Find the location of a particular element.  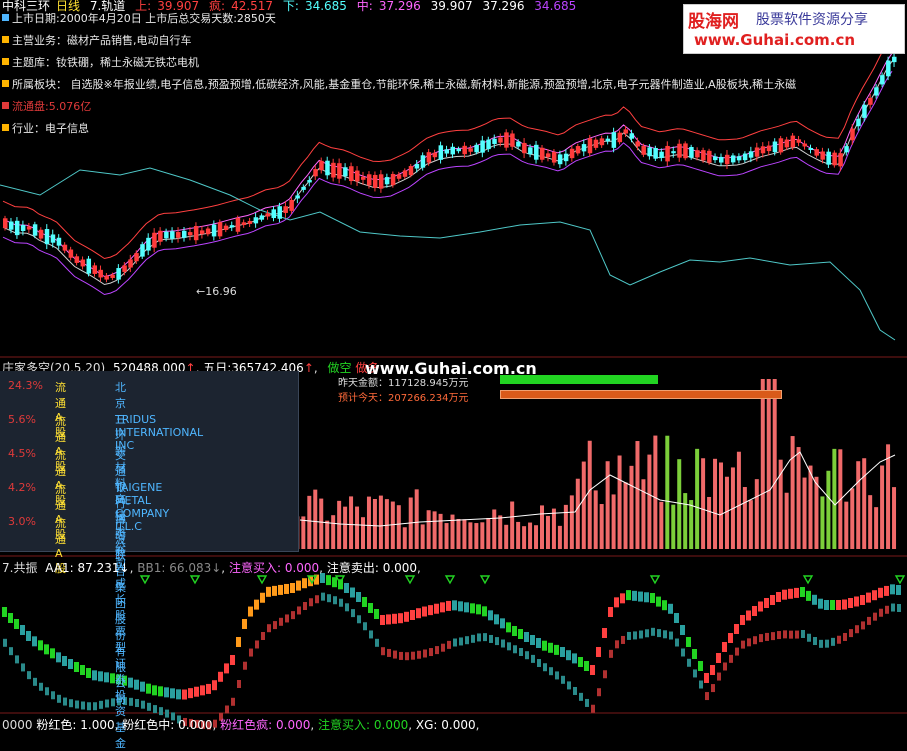

low-price-marker: ←16.96 is located at coordinates (216, 291).